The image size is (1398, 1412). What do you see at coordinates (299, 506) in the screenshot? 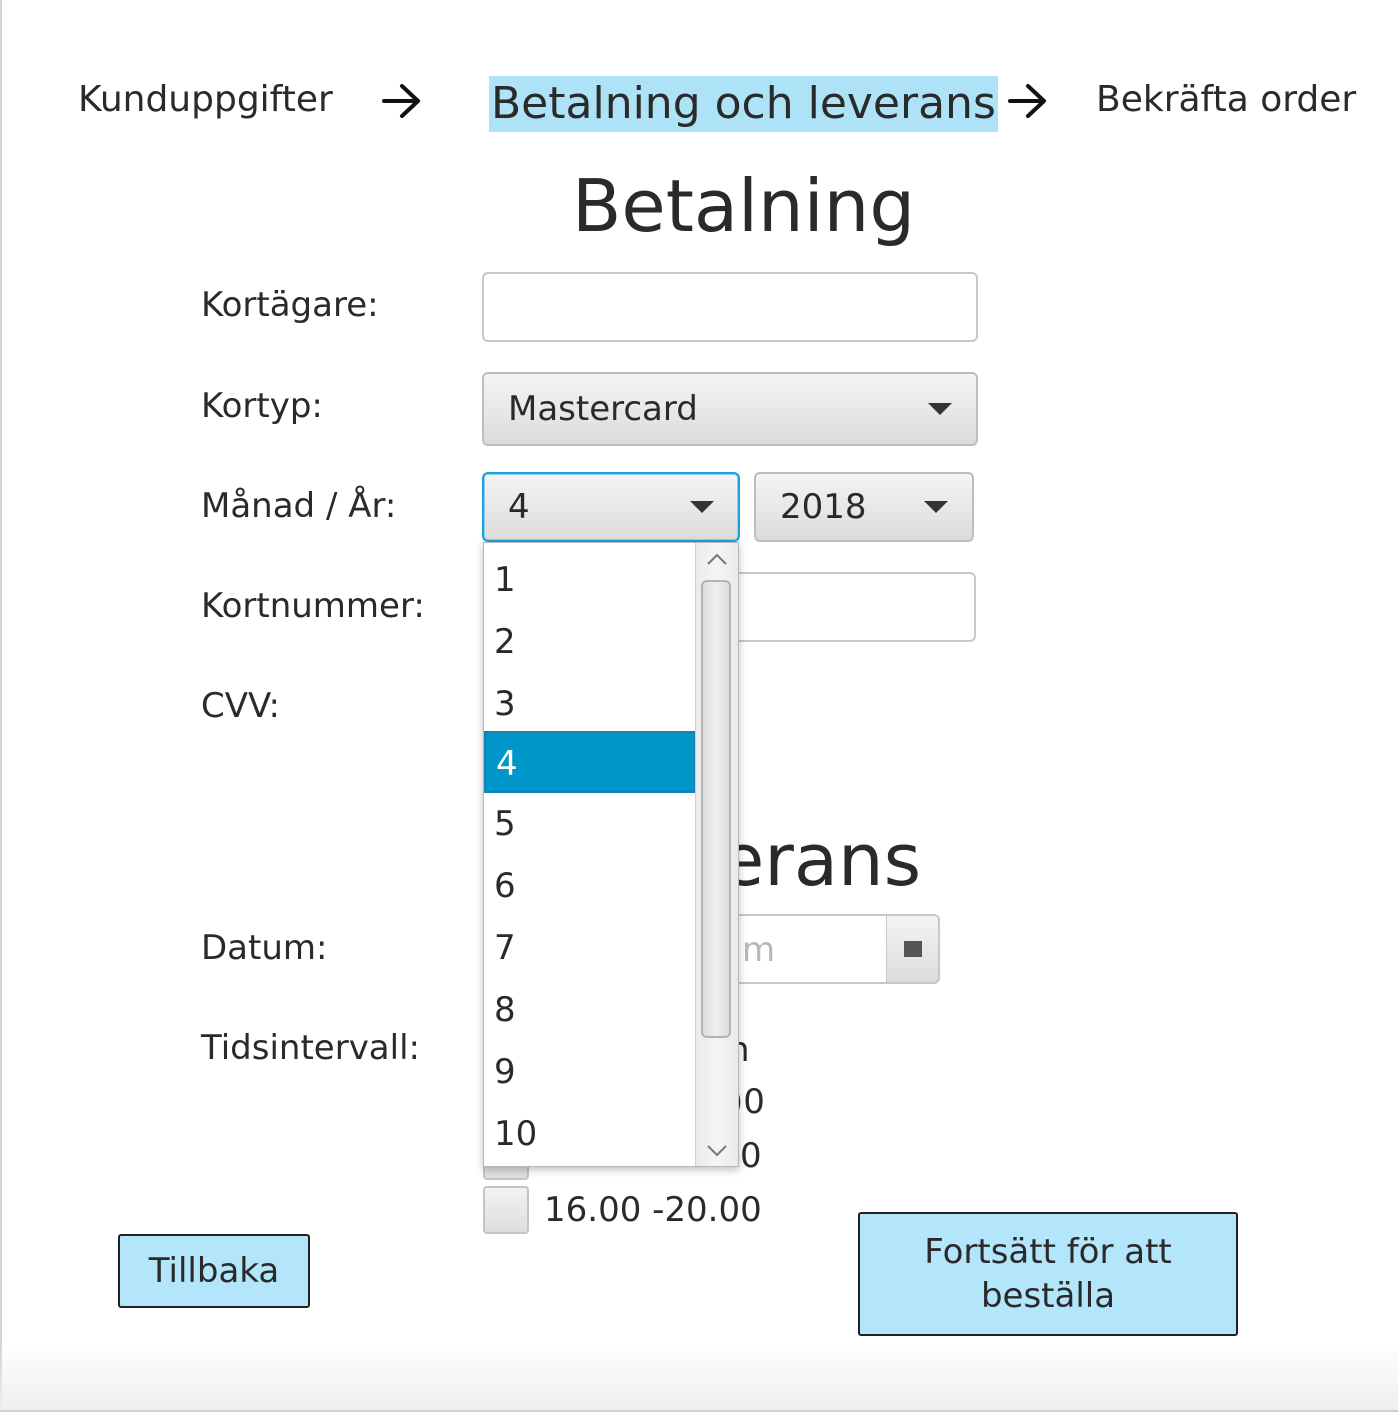
I see `month-year-label: Månad / År:` at bounding box center [299, 506].